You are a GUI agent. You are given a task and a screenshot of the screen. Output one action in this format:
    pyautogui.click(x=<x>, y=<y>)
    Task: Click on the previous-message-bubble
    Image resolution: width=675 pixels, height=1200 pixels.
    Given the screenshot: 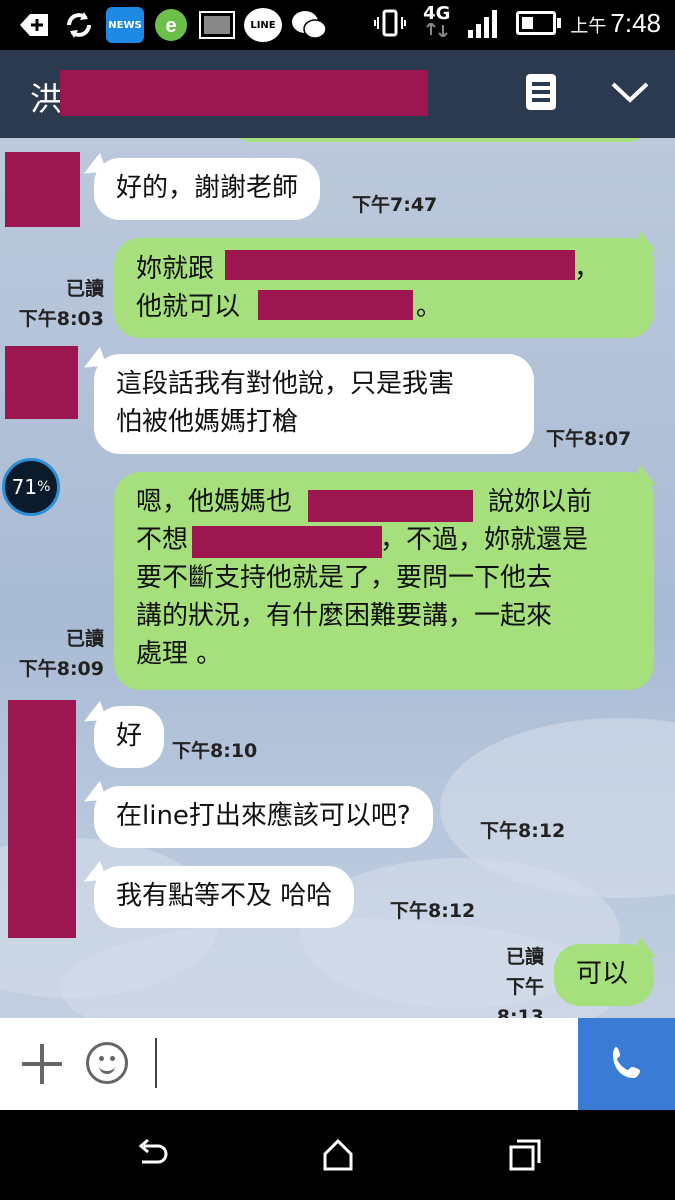 What is the action you would take?
    pyautogui.click(x=440, y=140)
    